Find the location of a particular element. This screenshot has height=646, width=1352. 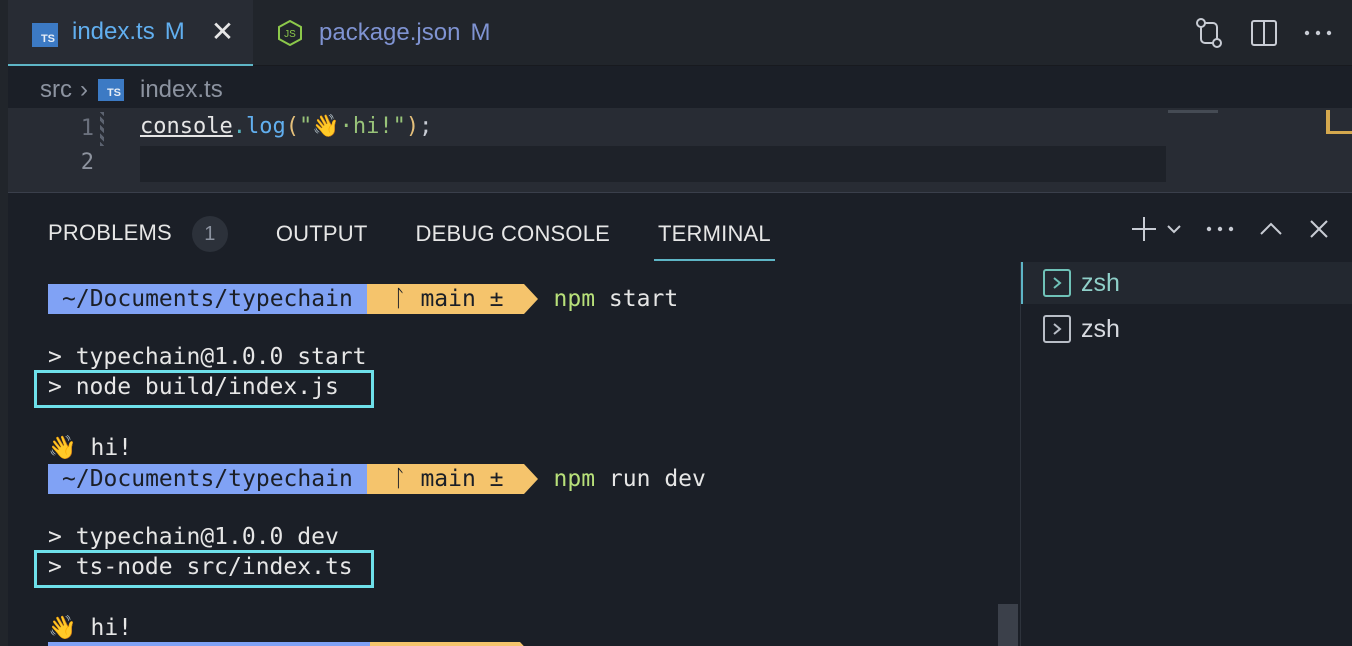

code-token: ( is located at coordinates (292, 126).